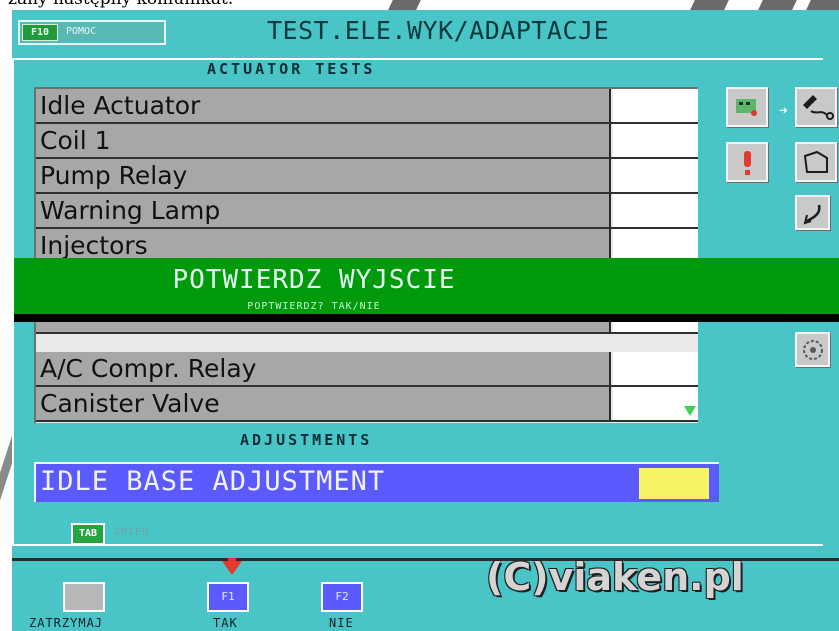 Image resolution: width=839 pixels, height=631 pixels. I want to click on car-diagnostic-button, so click(747, 107).